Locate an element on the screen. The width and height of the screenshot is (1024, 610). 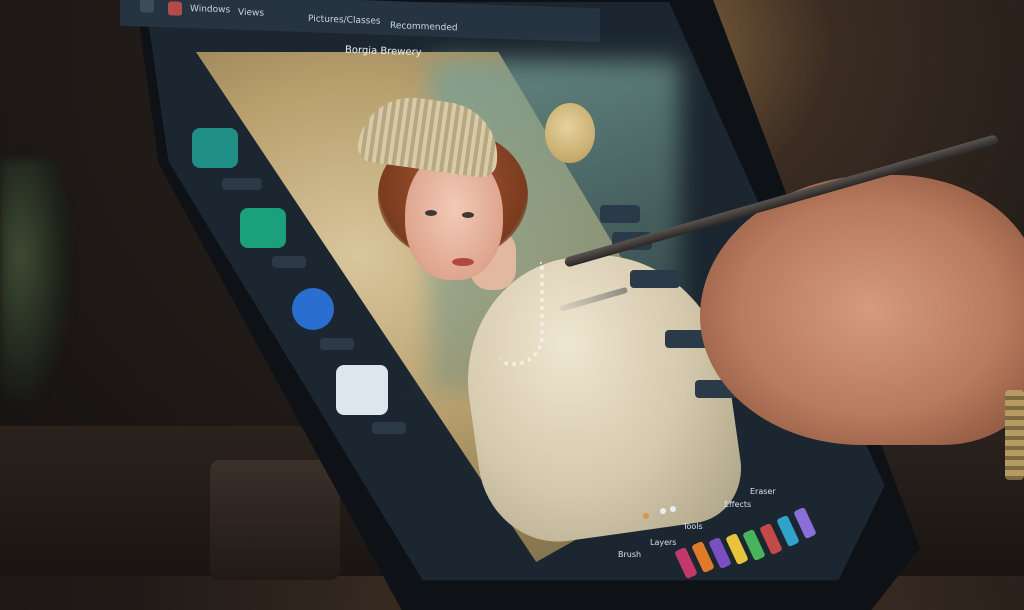
plant is located at coordinates (35, 280).